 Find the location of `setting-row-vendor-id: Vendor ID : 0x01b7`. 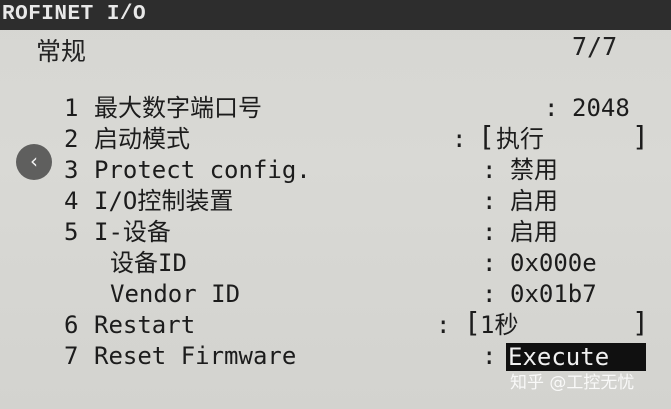

setting-row-vendor-id: Vendor ID : 0x01b7 is located at coordinates (335, 294).